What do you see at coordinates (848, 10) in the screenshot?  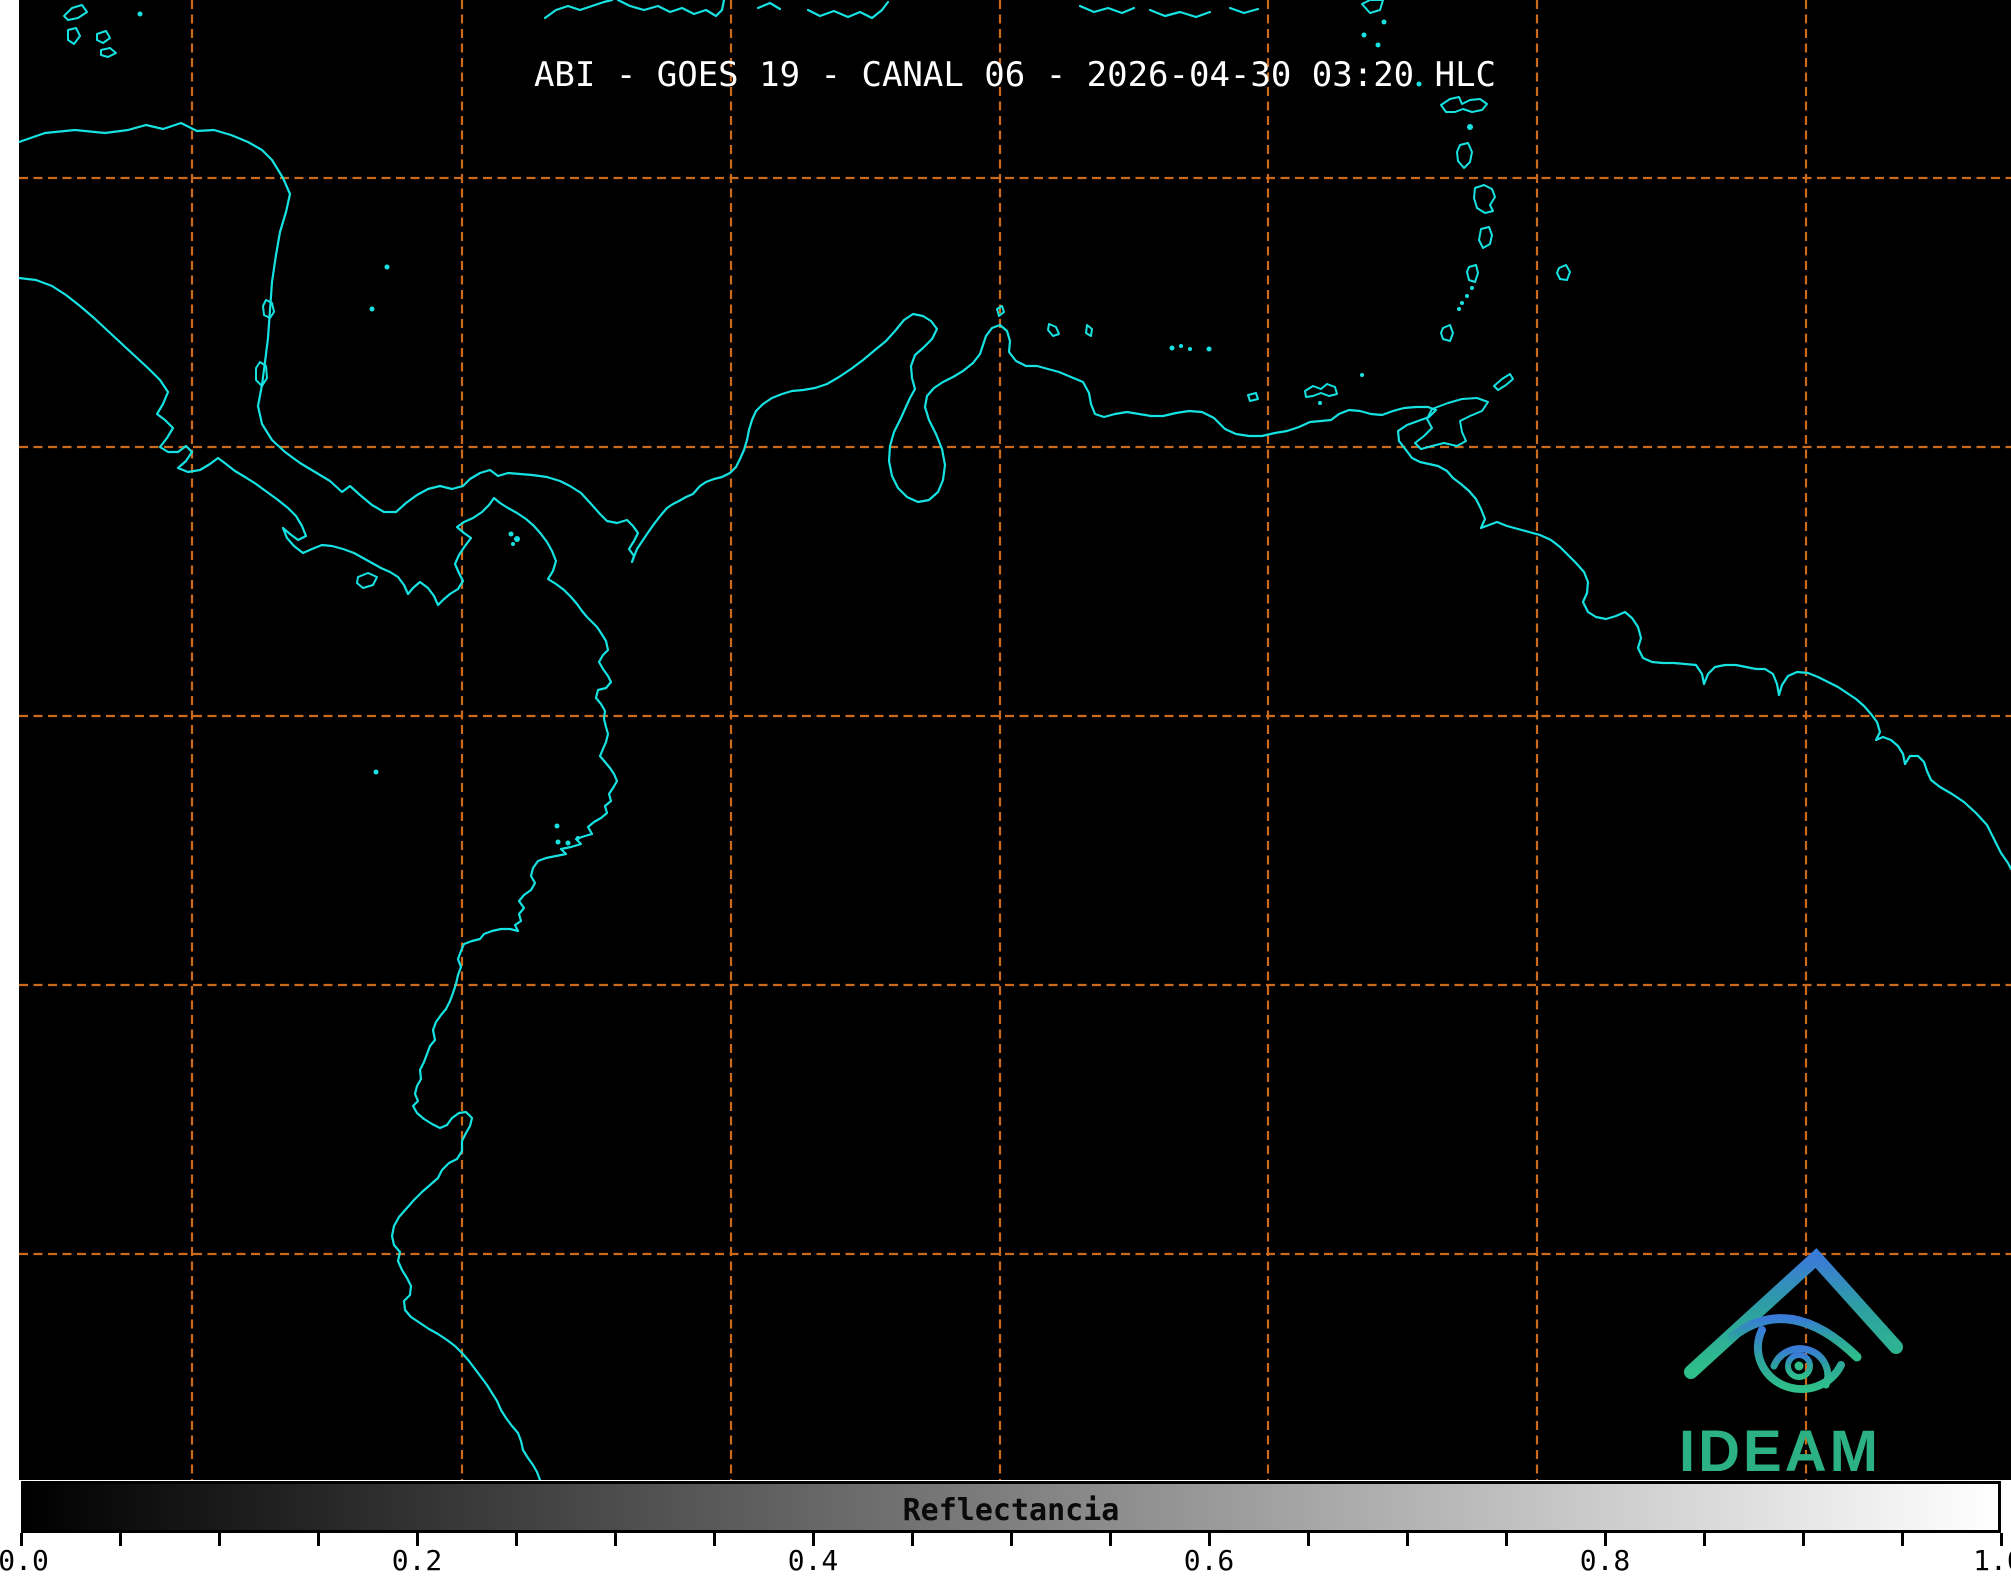 I see `hispaniola-south-fragment` at bounding box center [848, 10].